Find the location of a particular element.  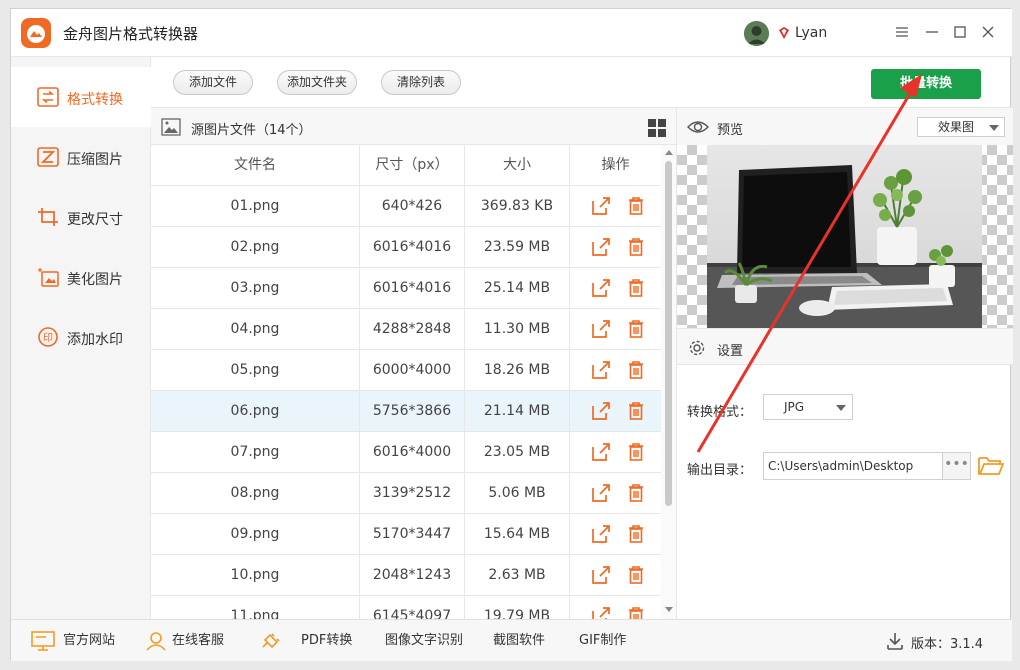

footer-link-online-service: 在线客服 is located at coordinates (198, 641).